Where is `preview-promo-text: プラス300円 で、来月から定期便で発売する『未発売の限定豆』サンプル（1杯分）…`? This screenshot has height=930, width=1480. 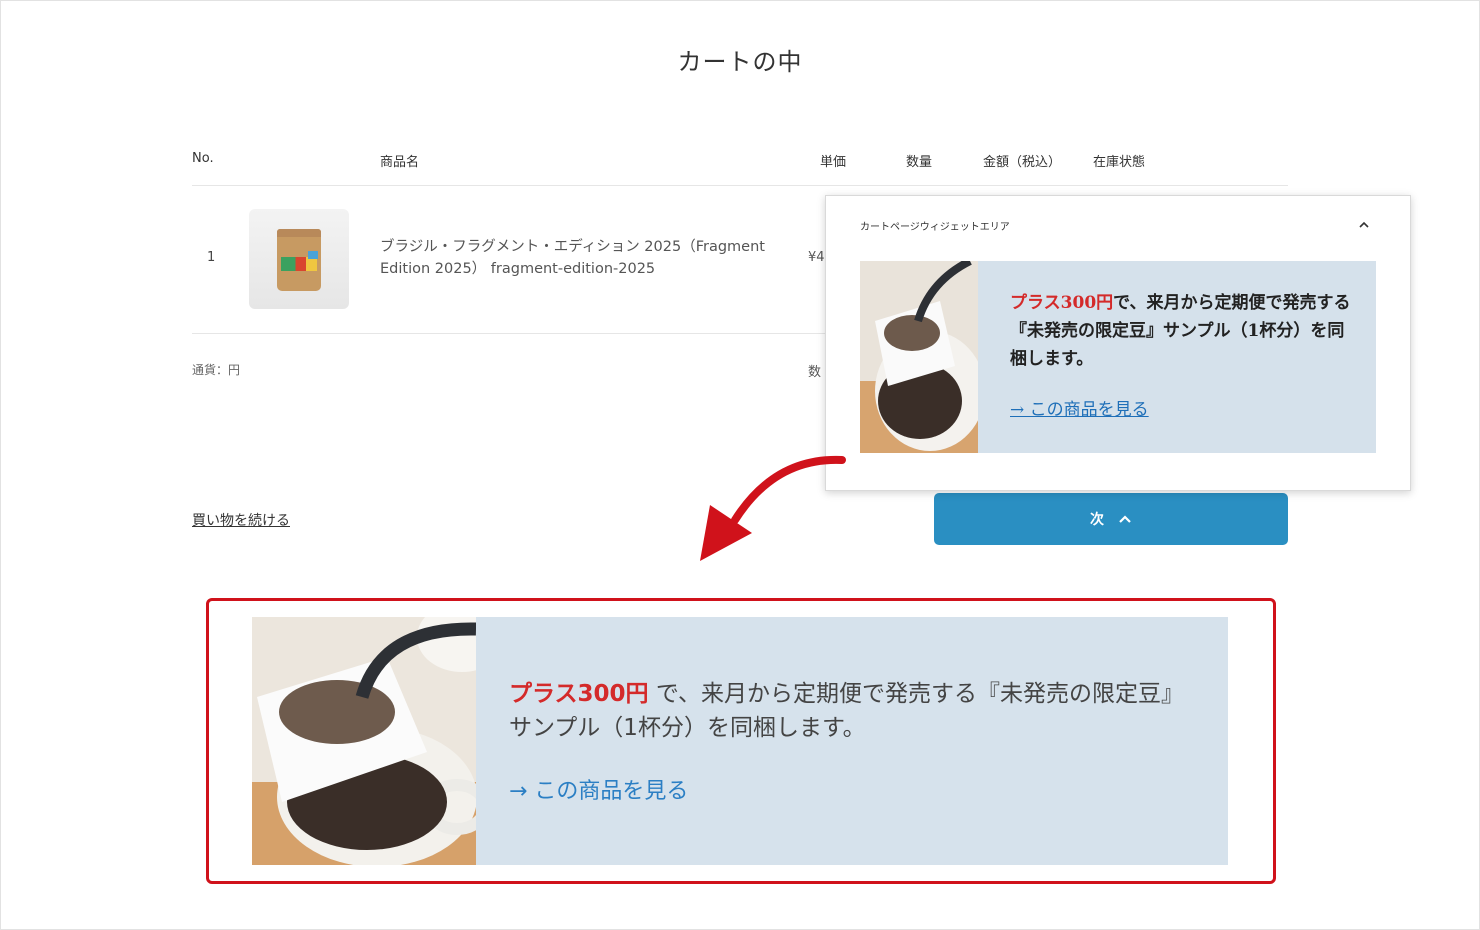 preview-promo-text: プラス300円 で、来月から定期便で発売する『未発売の限定豆』サンプル（1杯分）… is located at coordinates (846, 711).